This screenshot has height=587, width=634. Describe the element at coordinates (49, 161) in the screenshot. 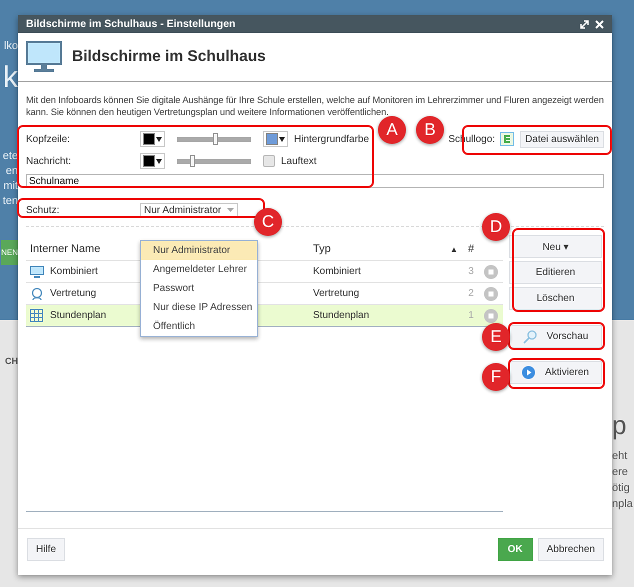

I see `field-label: Nachricht:` at that location.